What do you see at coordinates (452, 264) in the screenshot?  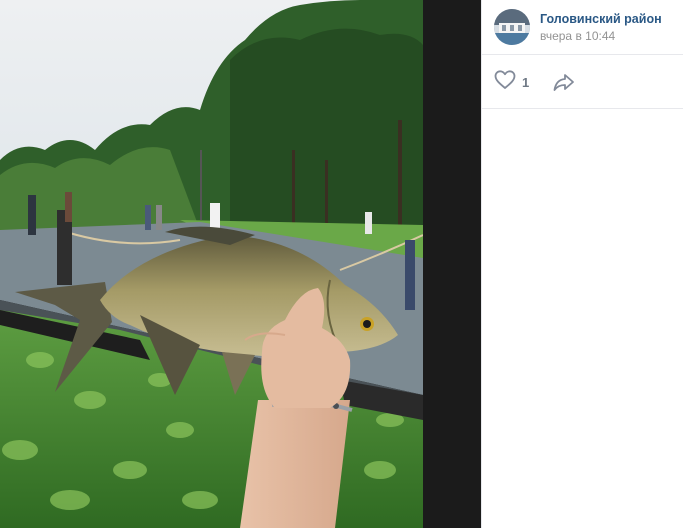 I see `photo-viewer-backdrop` at bounding box center [452, 264].